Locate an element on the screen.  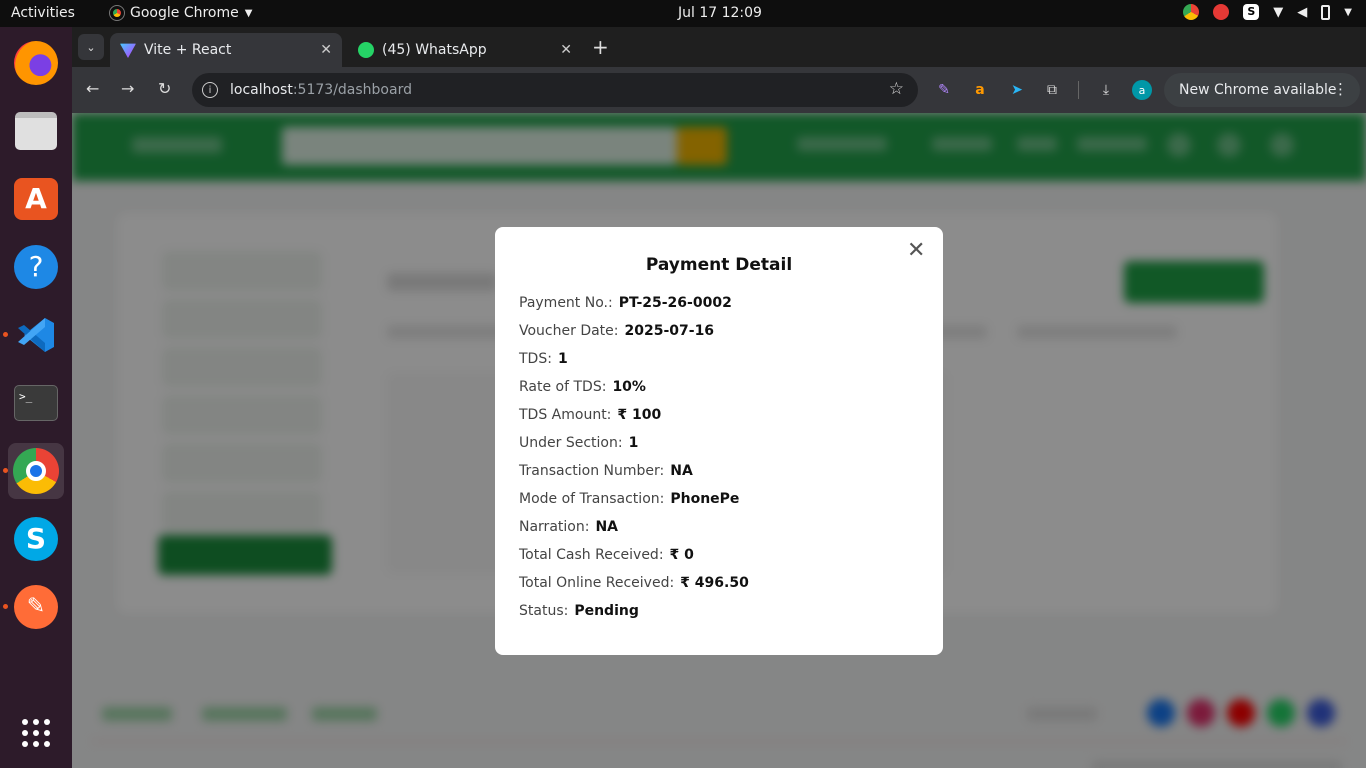
chrome-tray-icon is located at coordinates (1191, 12).